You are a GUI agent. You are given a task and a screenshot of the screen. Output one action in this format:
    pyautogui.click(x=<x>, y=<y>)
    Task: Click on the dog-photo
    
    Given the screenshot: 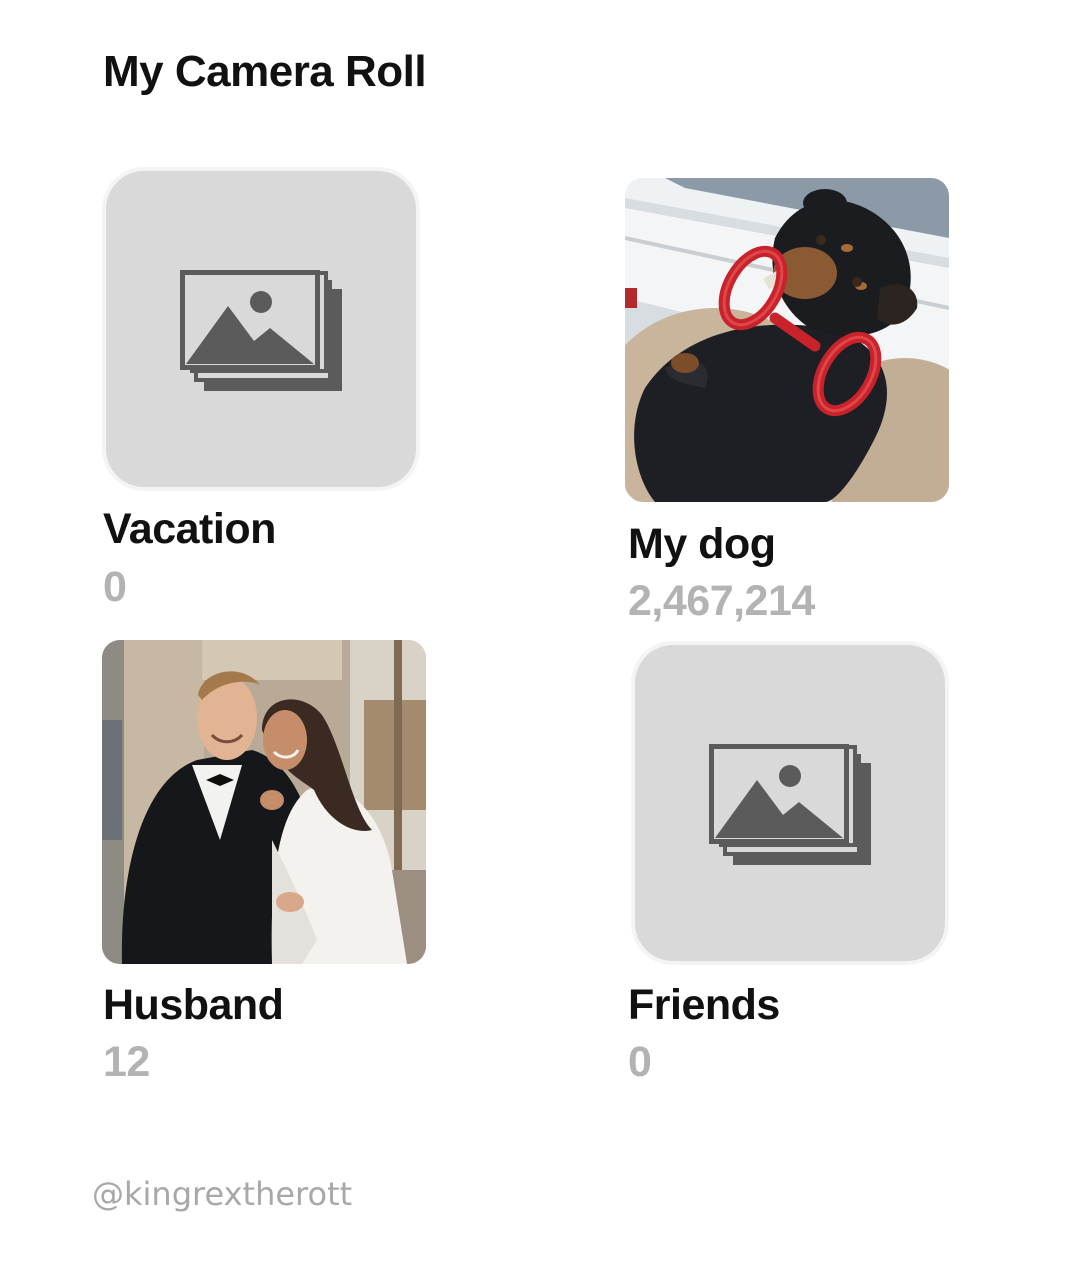 What is the action you would take?
    pyautogui.click(x=787, y=340)
    